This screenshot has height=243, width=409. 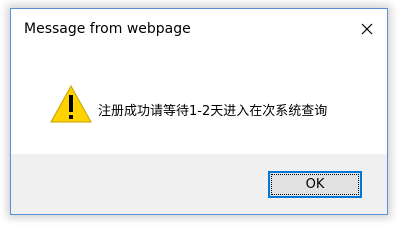 I want to click on dialog-title: Message from webpage, so click(x=107, y=29).